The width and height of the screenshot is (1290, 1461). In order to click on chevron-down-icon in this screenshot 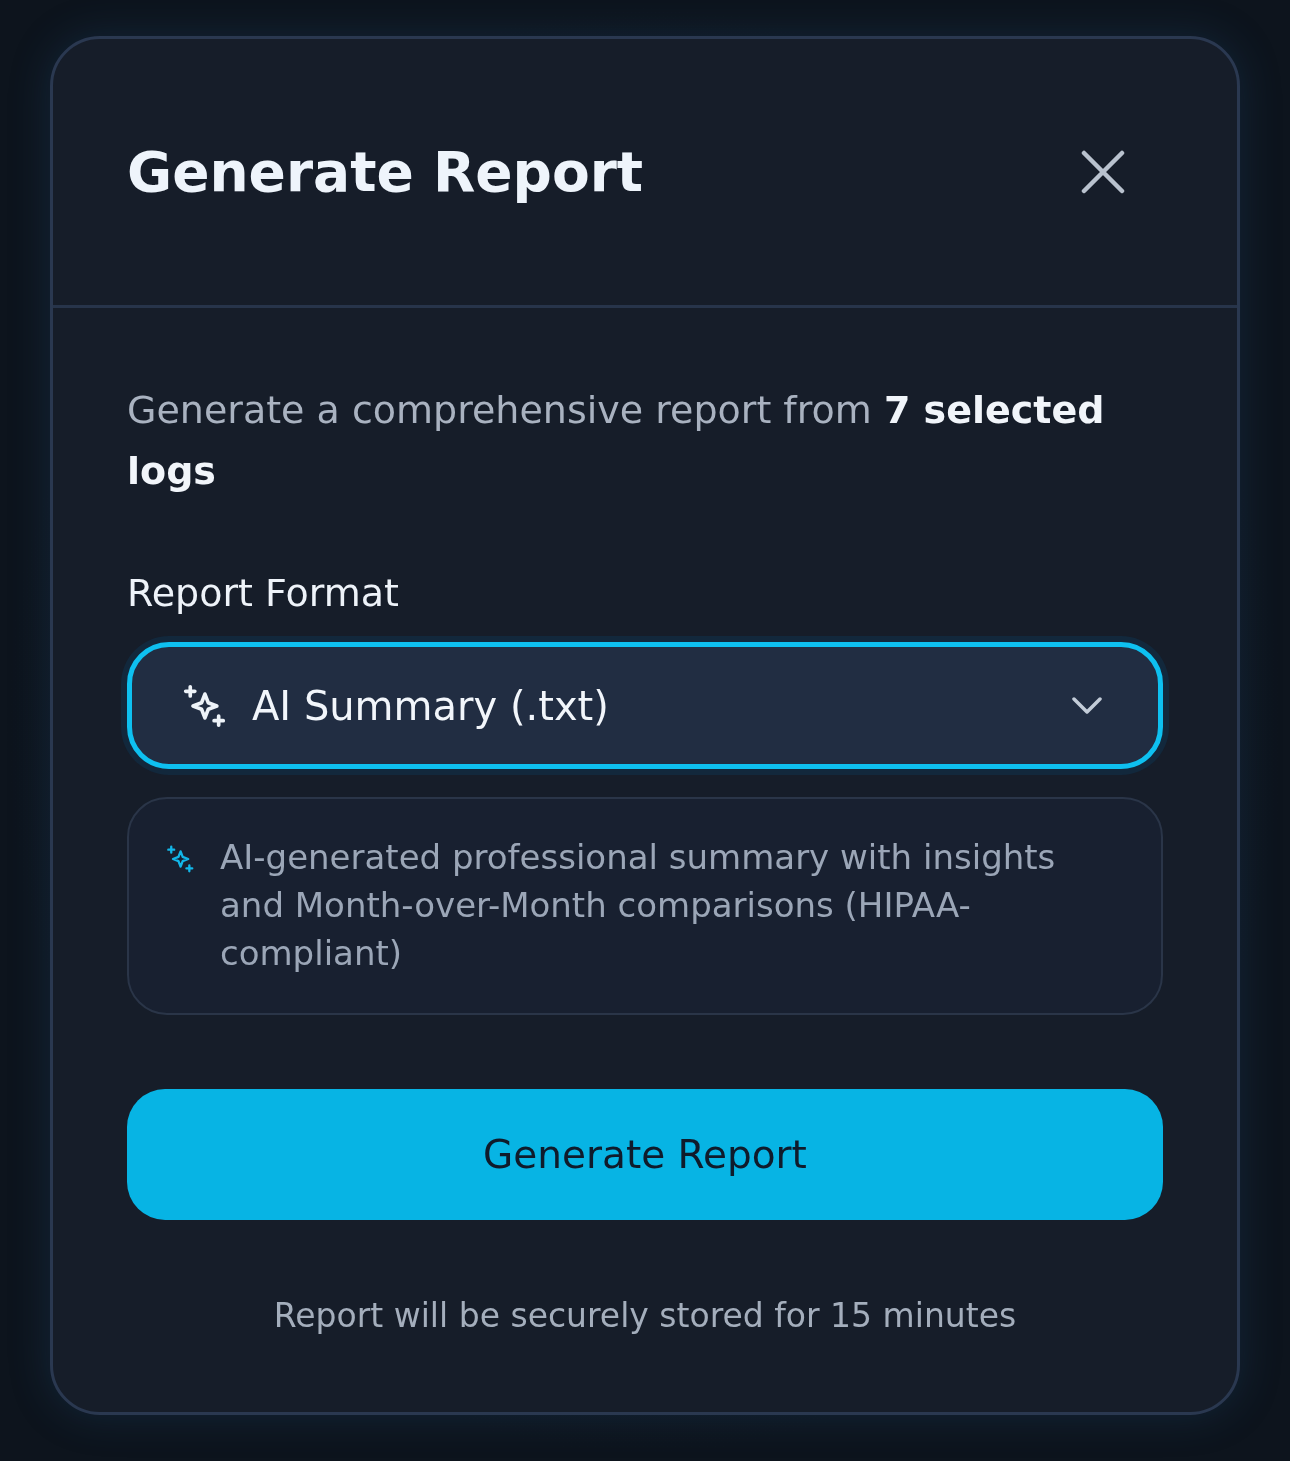, I will do `click(1087, 705)`.